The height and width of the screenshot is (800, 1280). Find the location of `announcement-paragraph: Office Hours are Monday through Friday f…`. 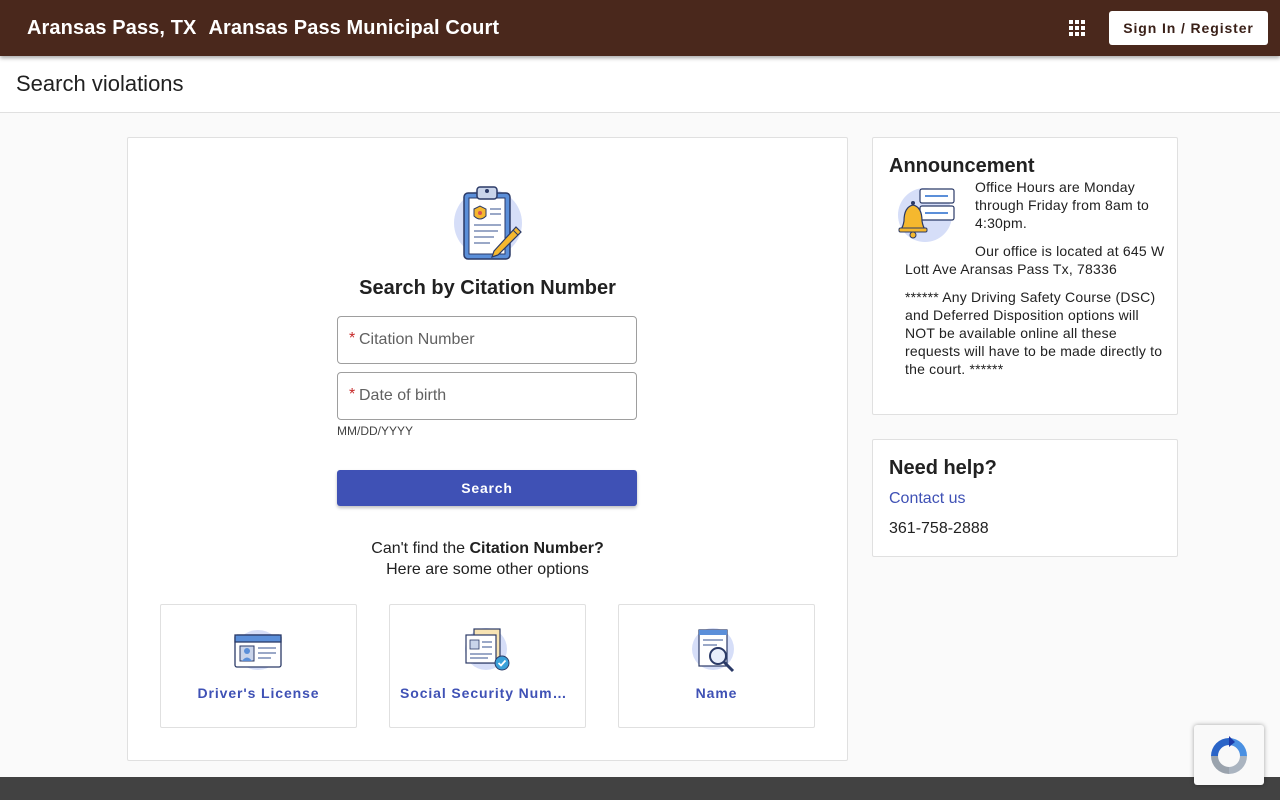

announcement-paragraph: Office Hours are Monday through Friday f… is located at coordinates (1062, 205).